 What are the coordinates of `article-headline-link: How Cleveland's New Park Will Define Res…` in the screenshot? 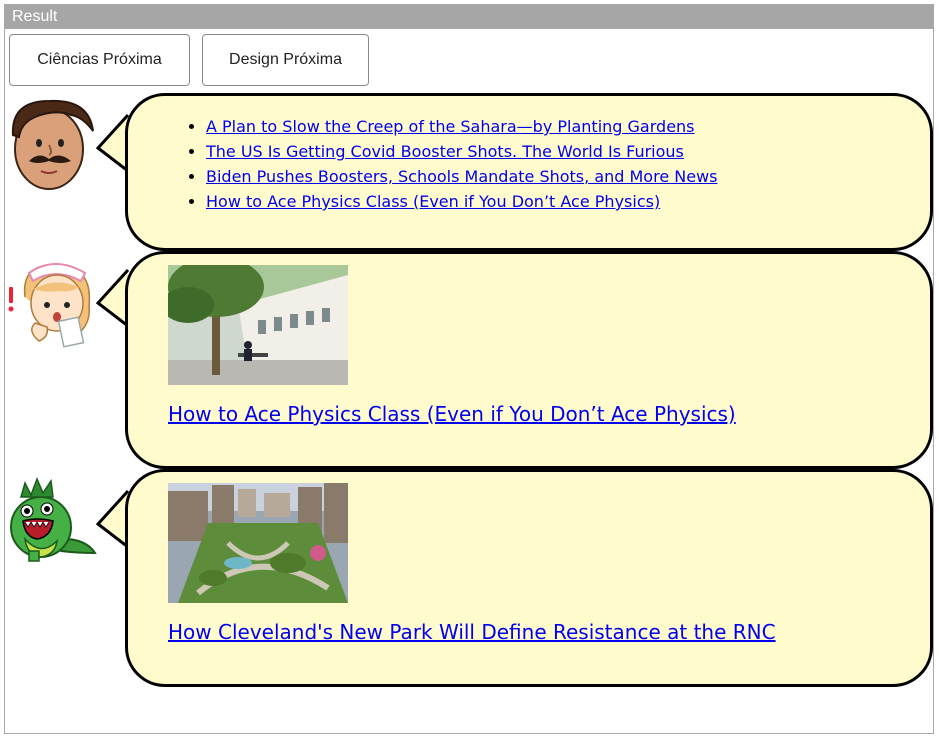 It's located at (472, 632).